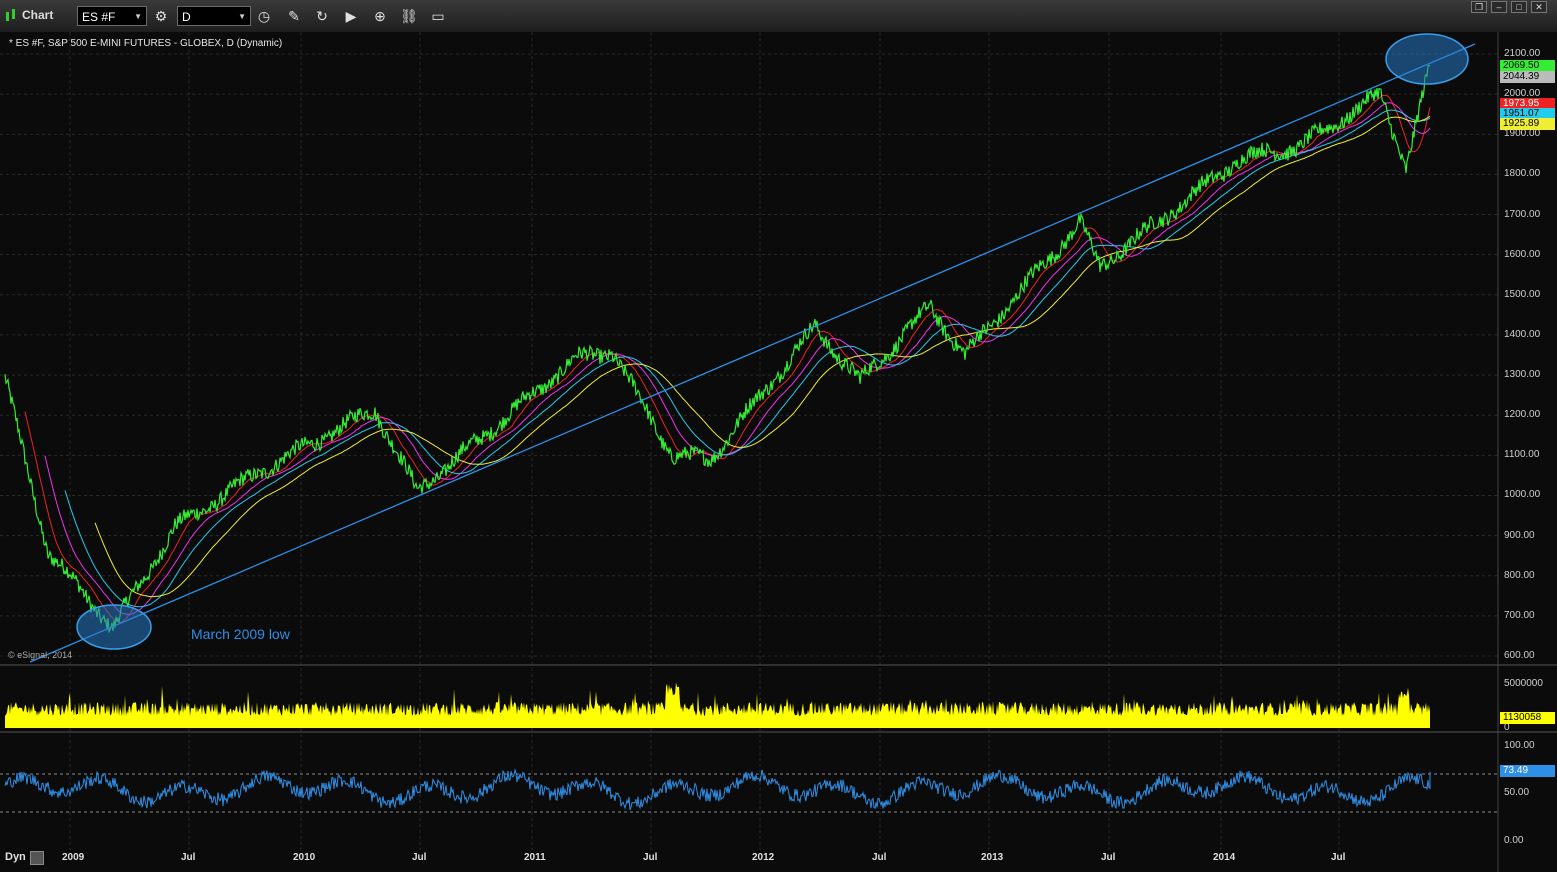 The height and width of the screenshot is (872, 1557). Describe the element at coordinates (1522, 254) in the screenshot. I see `price-tick-label: 1600.00` at that location.